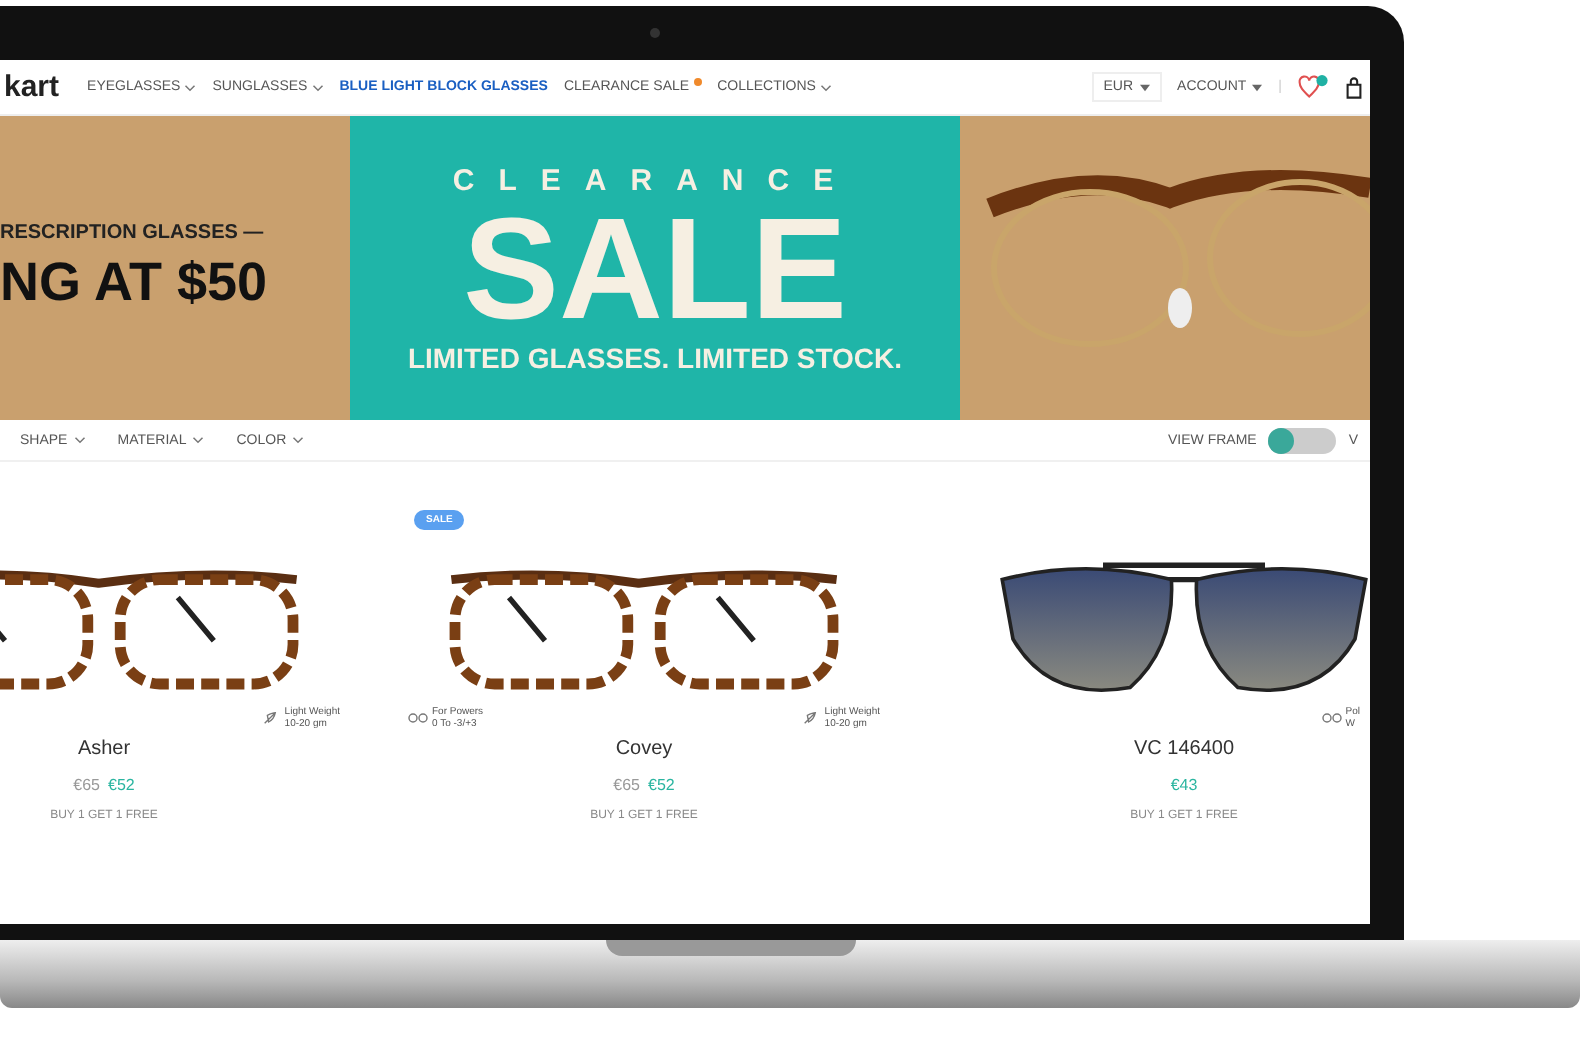 The width and height of the screenshot is (1580, 1056). I want to click on bag-icon, so click(1354, 87).